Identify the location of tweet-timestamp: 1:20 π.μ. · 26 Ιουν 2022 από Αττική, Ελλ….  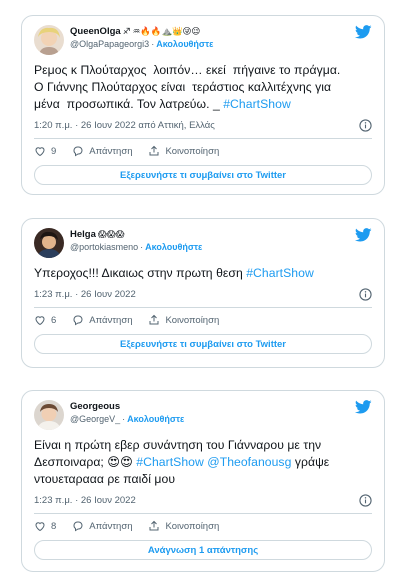
(124, 125).